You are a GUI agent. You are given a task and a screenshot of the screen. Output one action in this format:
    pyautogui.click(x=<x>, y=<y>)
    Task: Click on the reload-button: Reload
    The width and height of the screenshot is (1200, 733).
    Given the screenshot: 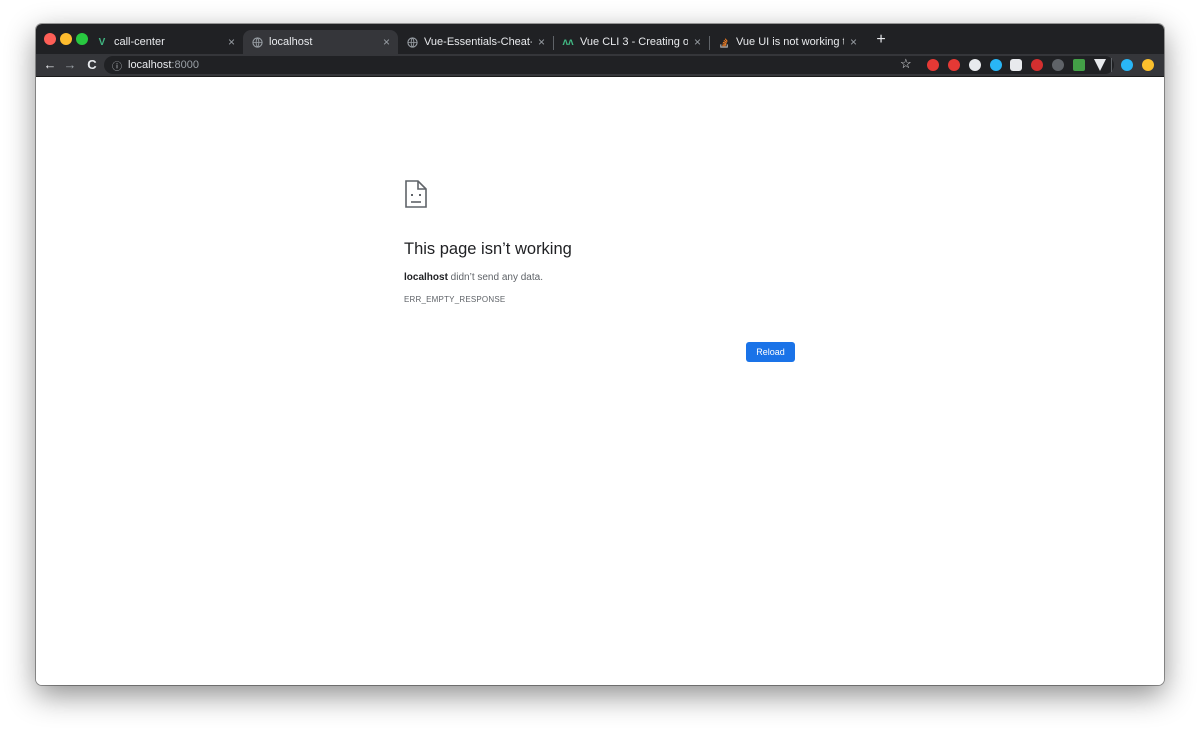 What is the action you would take?
    pyautogui.click(x=770, y=352)
    